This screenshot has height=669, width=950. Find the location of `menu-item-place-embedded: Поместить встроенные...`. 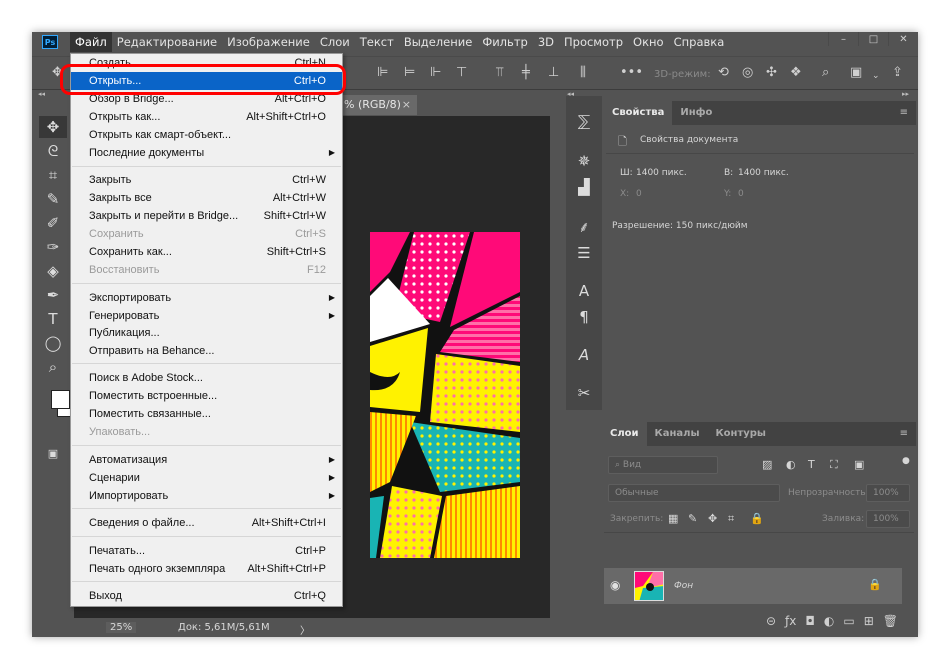

menu-item-place-embedded: Поместить встроенные... is located at coordinates (206, 396).